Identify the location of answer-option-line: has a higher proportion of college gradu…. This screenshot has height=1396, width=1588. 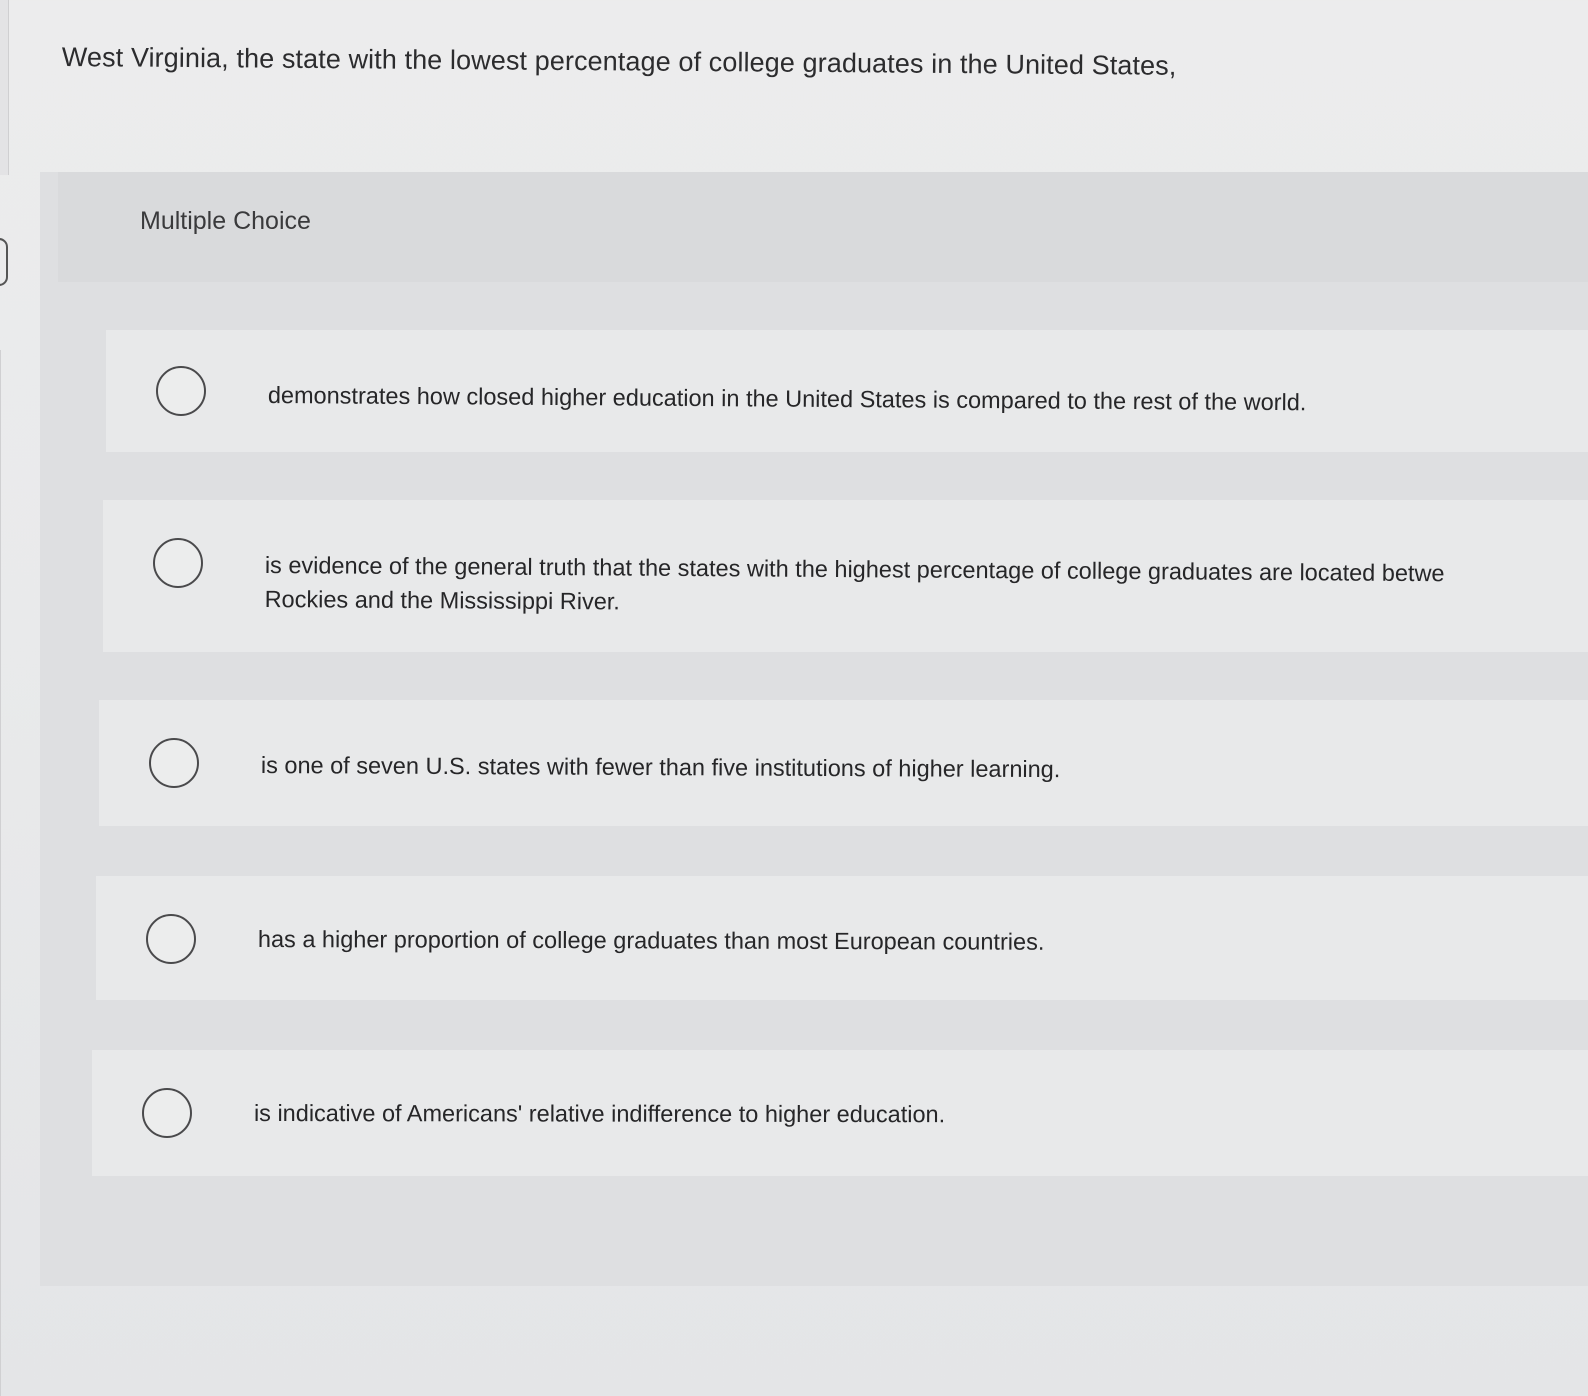
(651, 940).